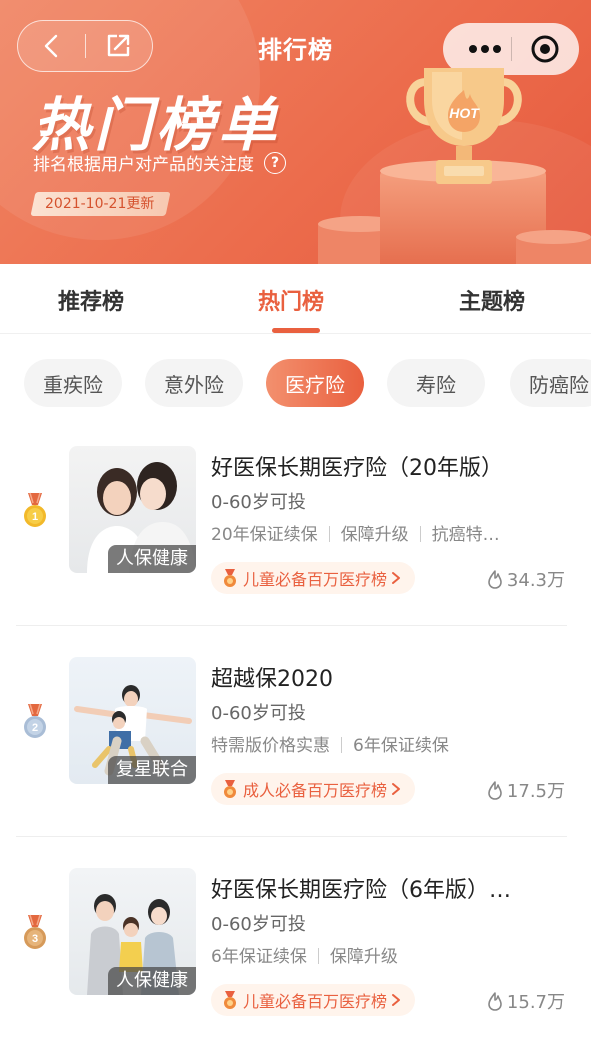 The image size is (591, 1046). Describe the element at coordinates (535, 580) in the screenshot. I see `heat-value: 34.3万` at that location.